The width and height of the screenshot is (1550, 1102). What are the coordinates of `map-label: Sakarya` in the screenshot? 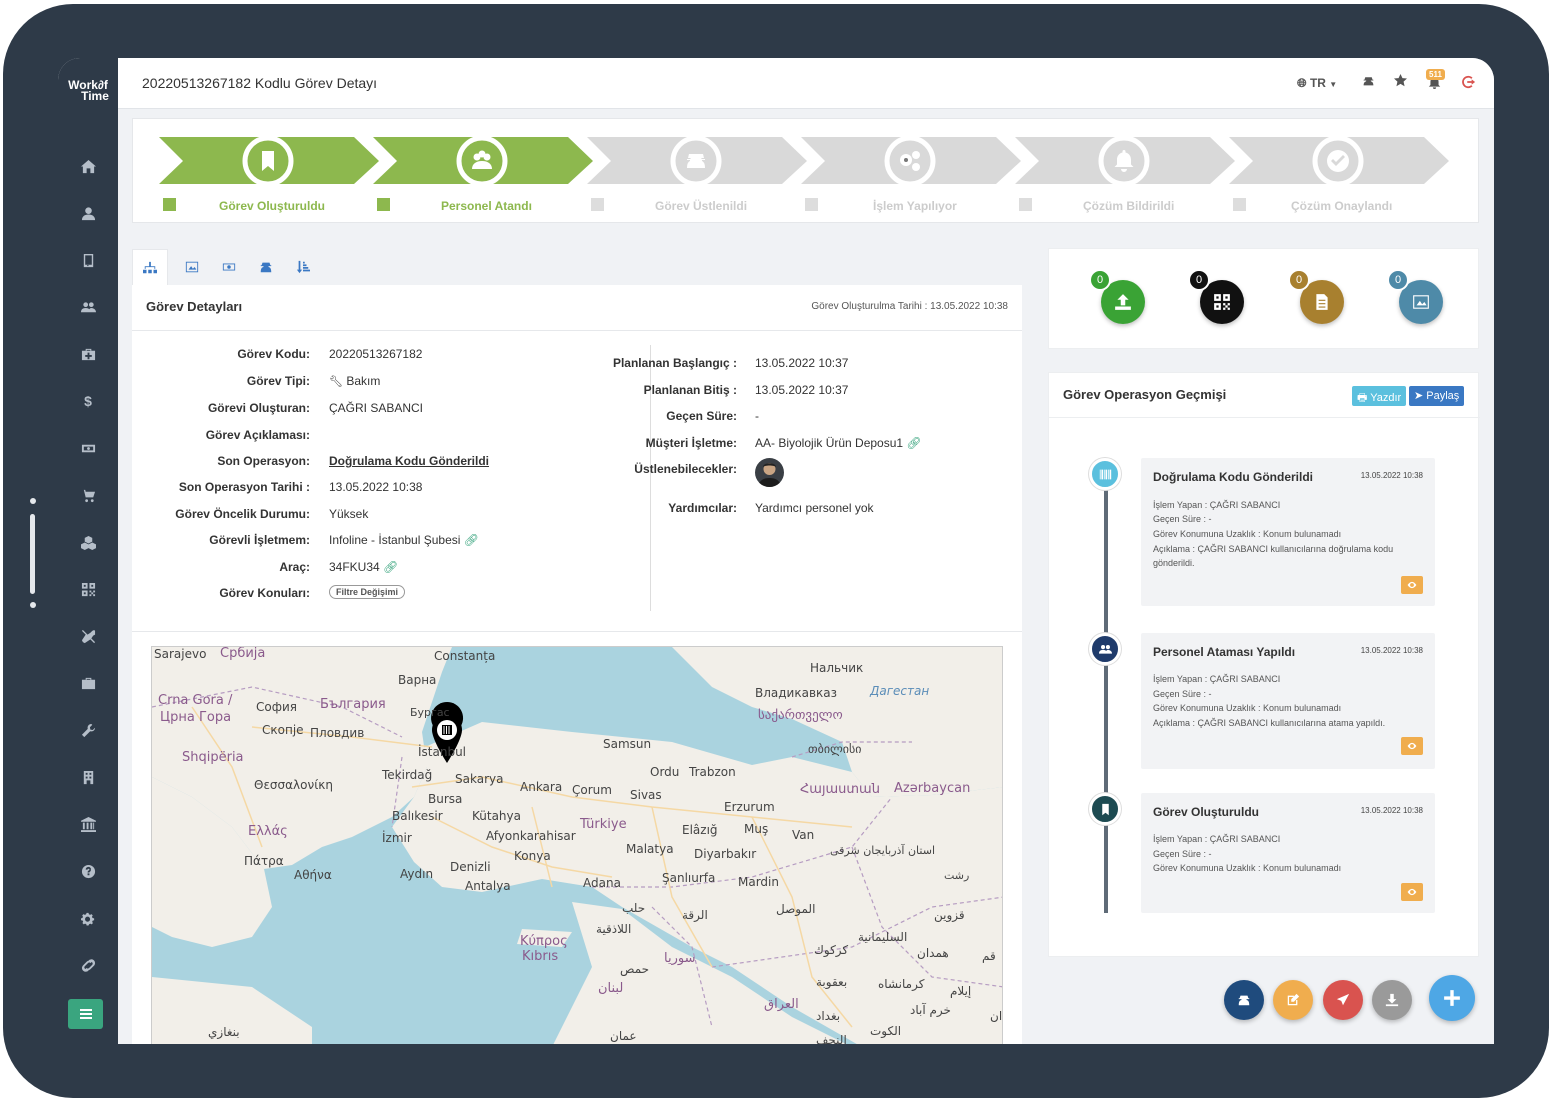 It's located at (479, 779).